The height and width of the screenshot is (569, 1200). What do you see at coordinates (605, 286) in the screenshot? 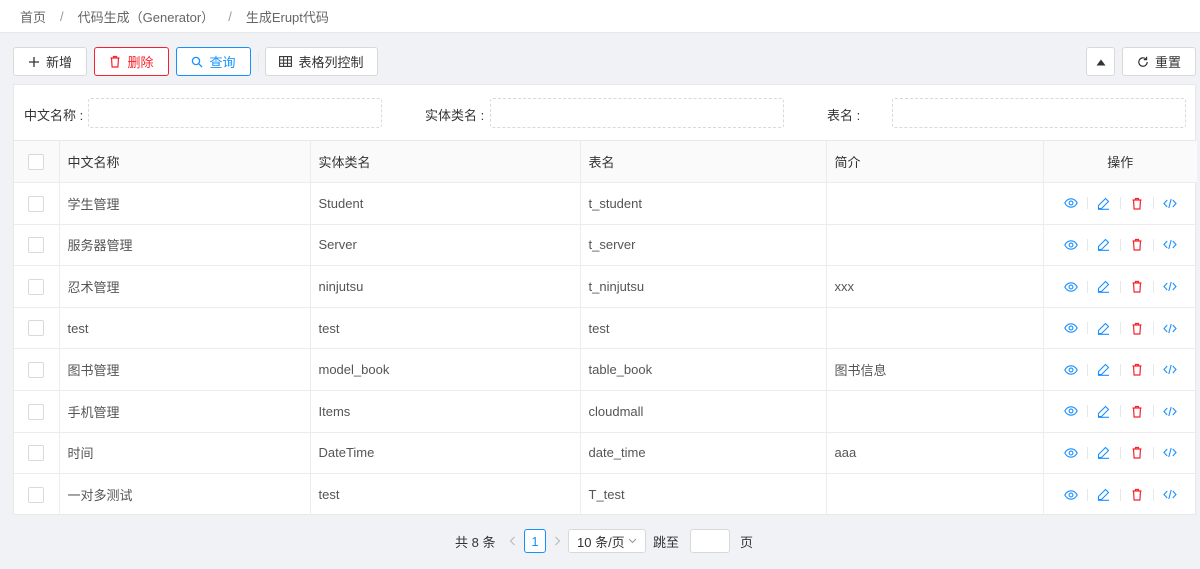
I see `table-row: 忍术管理 ninjutsu t_ninjutsu xxx` at bounding box center [605, 286].